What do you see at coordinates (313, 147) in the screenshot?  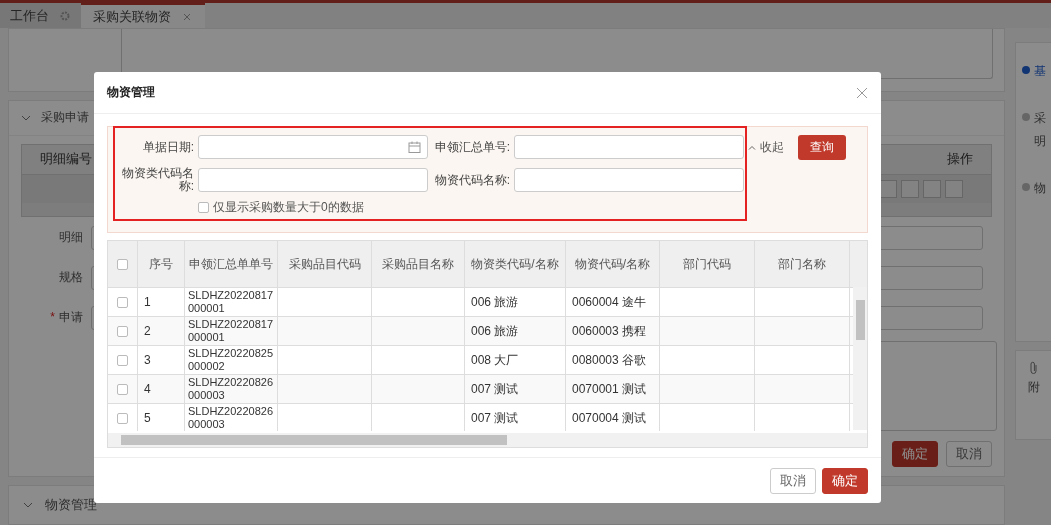 I see `date-field` at bounding box center [313, 147].